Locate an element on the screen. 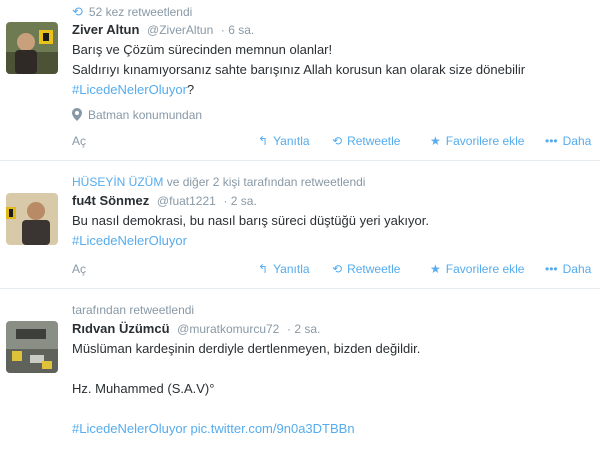 The width and height of the screenshot is (600, 451). media-link: pic.twitter.com/9n0a3DTBBn is located at coordinates (273, 428).